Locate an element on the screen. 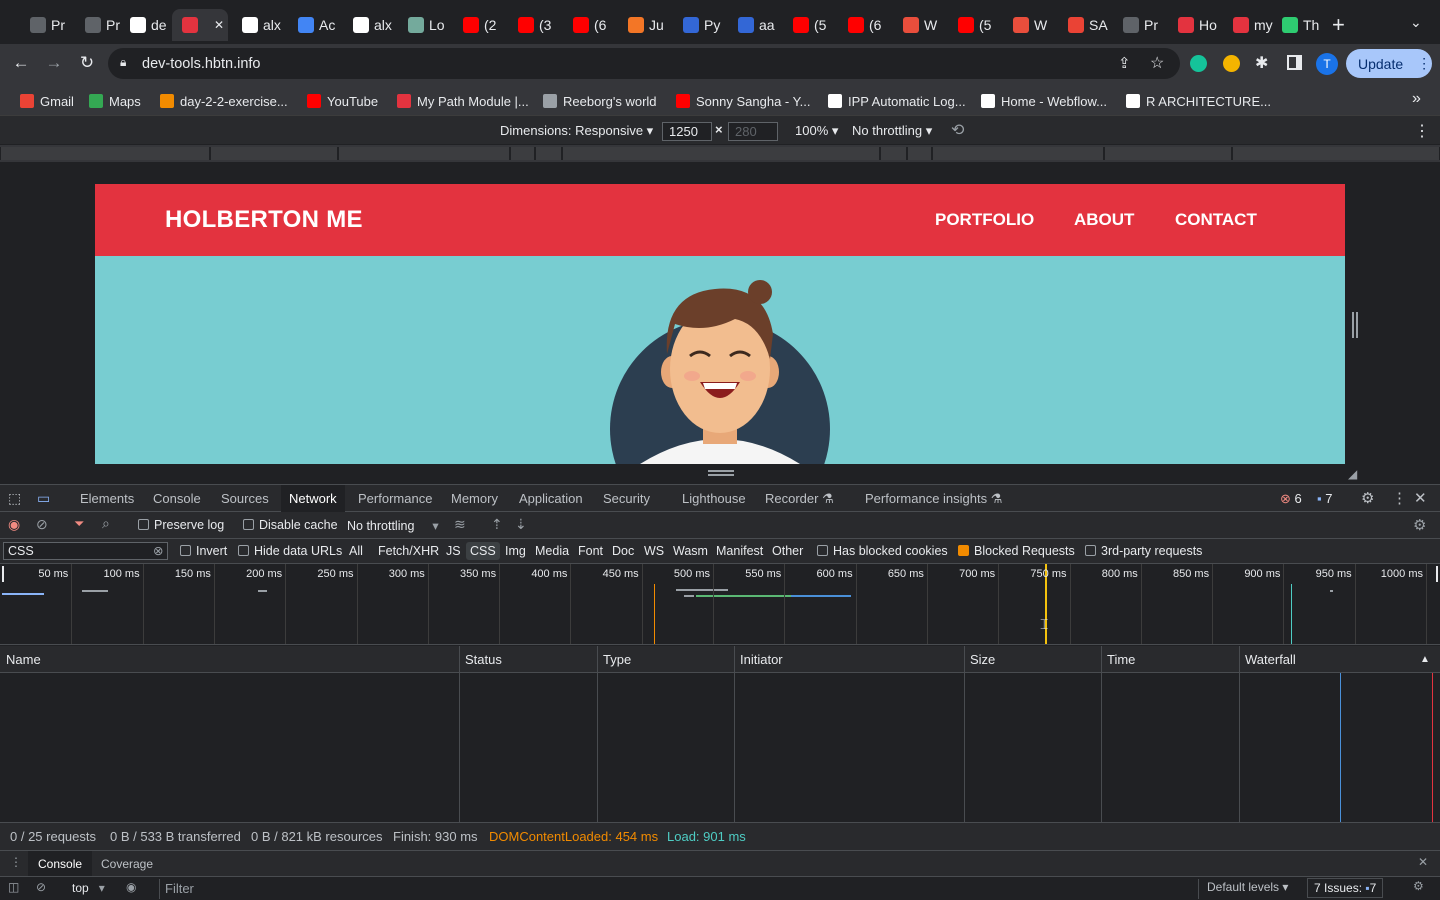  type-filter-js: JS is located at coordinates (453, 551).